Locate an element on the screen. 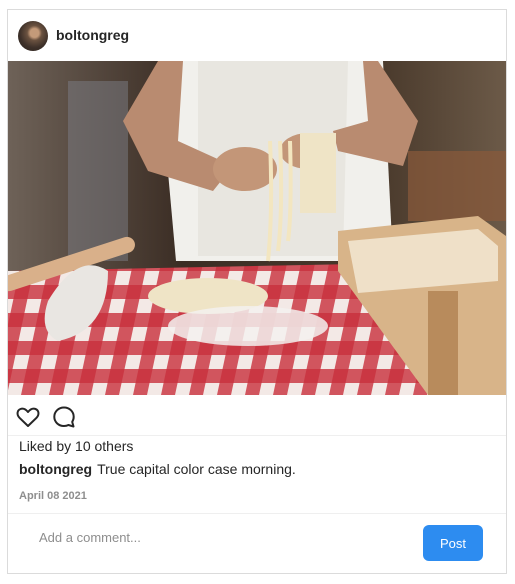 The image size is (515, 584). caption-text: True capital color case morning. is located at coordinates (196, 469).